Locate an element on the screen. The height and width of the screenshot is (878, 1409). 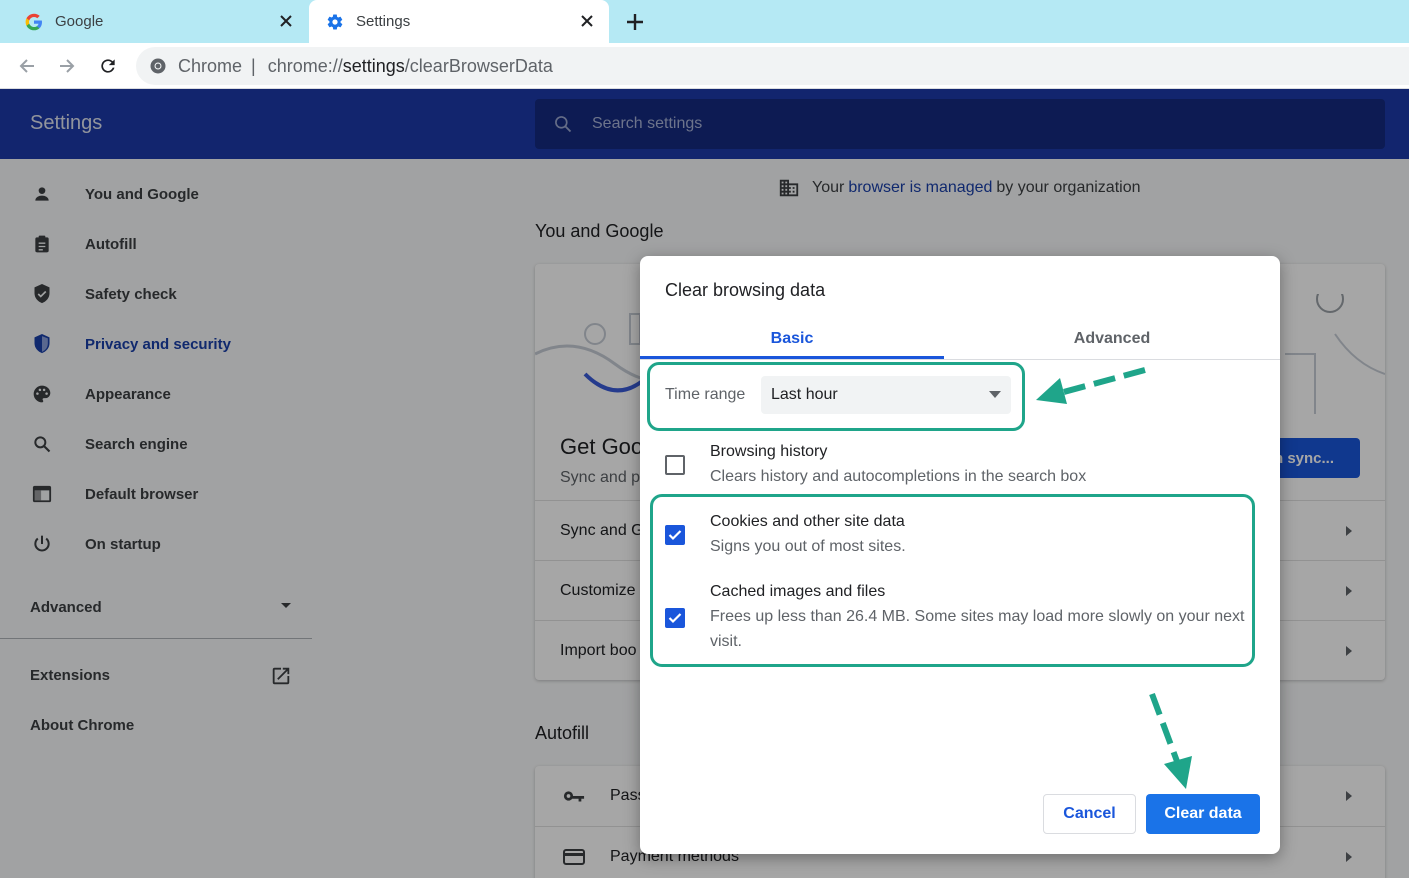
chrome-icon is located at coordinates (158, 66).